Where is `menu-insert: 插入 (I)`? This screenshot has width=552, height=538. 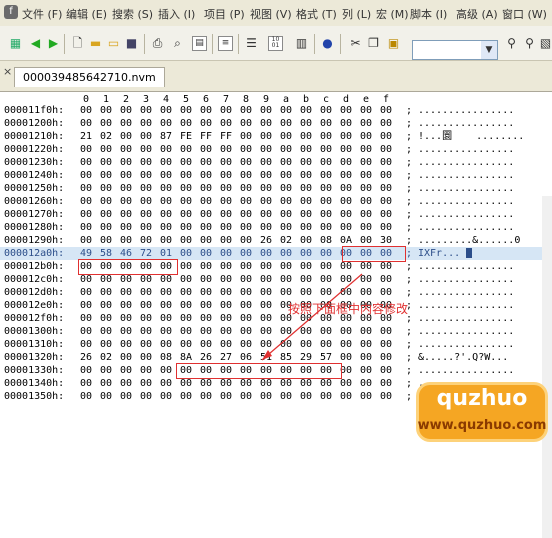
menu-insert: 插入 (I) is located at coordinates (176, 14).